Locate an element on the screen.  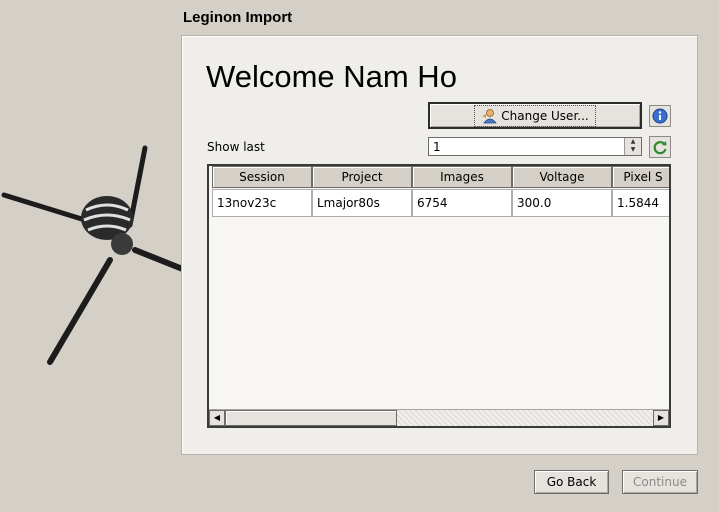
table-cell: 13nov23c is located at coordinates (262, 203).